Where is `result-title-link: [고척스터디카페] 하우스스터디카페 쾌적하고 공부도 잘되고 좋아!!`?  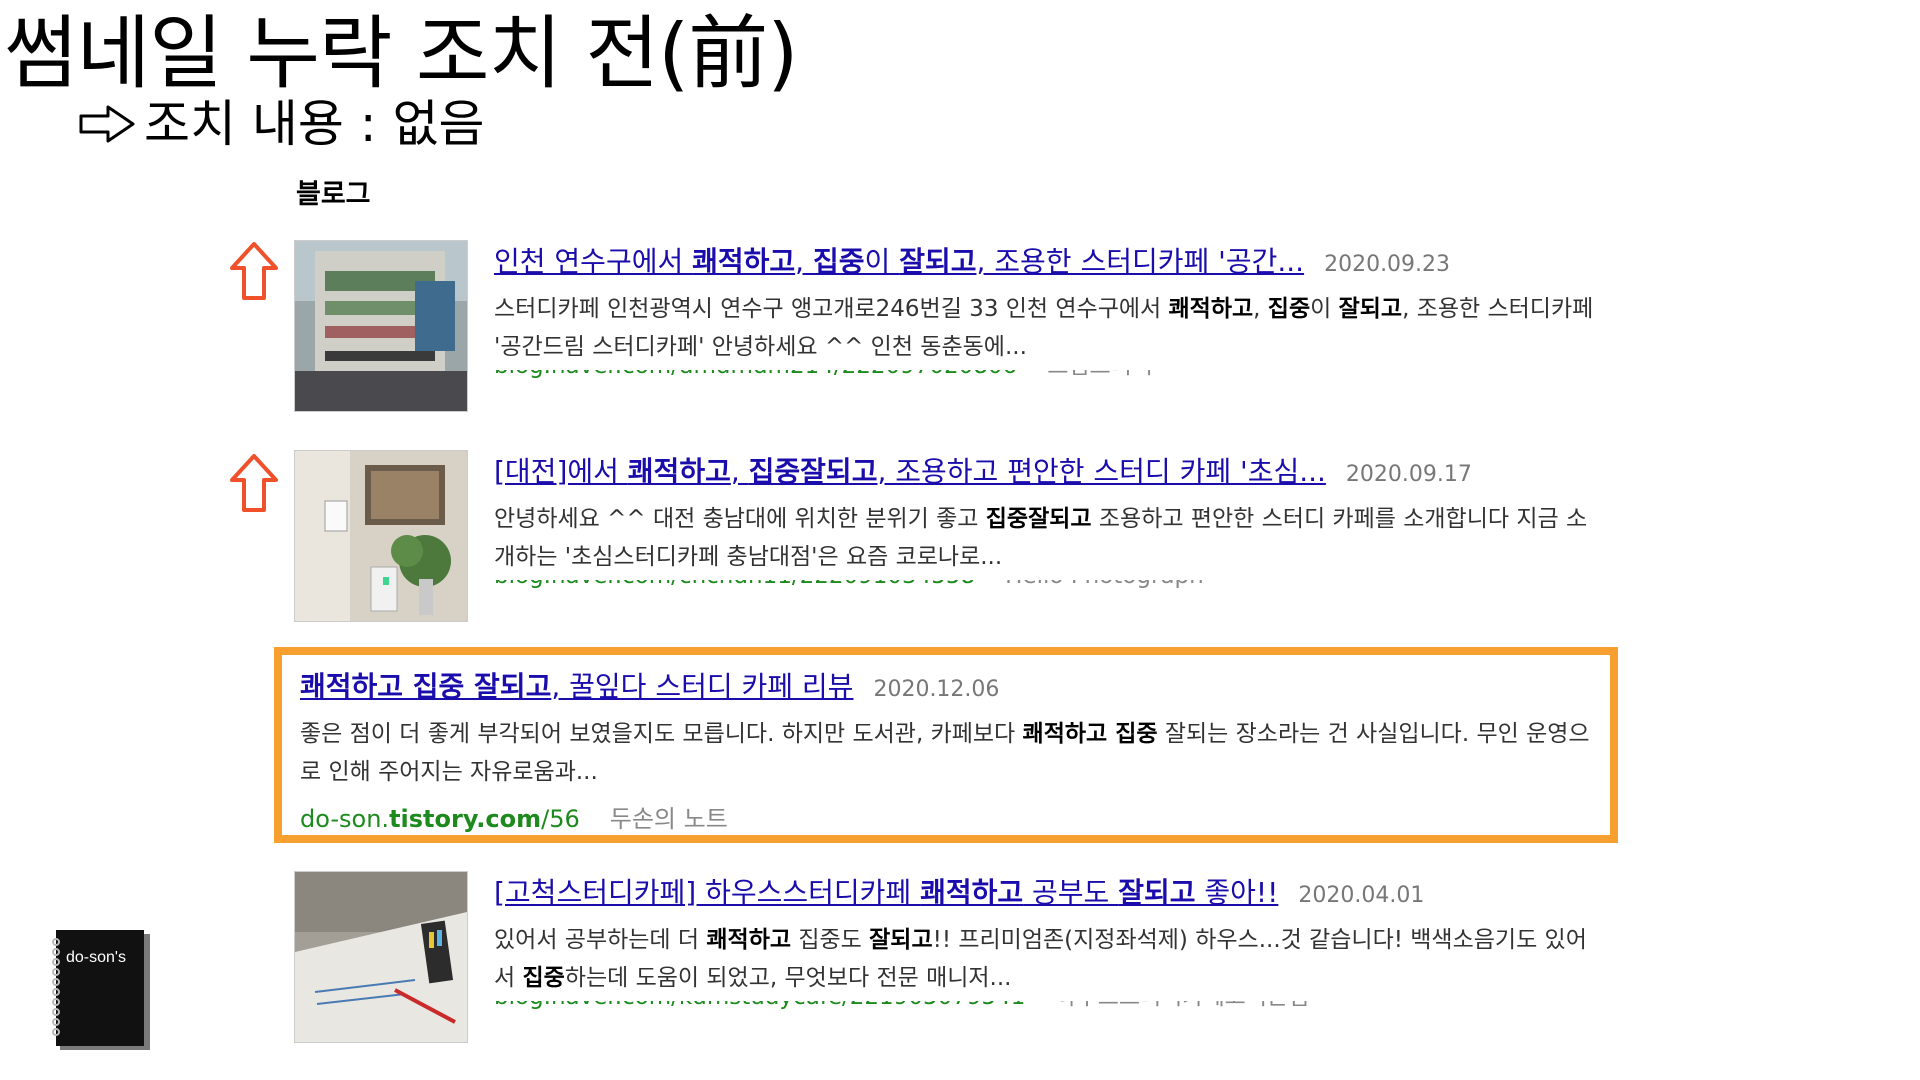 result-title-link: [고척스터디카페] 하우스스터디카페 쾌적하고 공부도 잘되고 좋아!! is located at coordinates (886, 892).